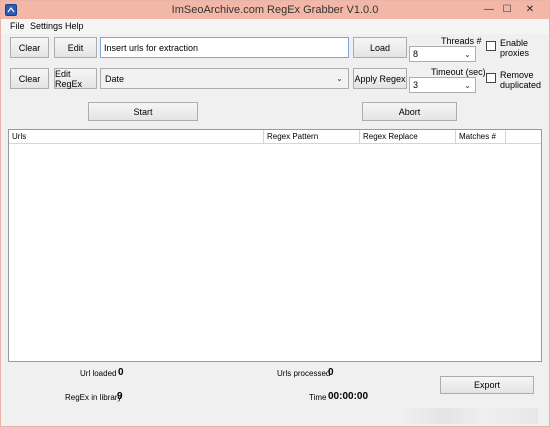 This screenshot has height=427, width=550. Describe the element at coordinates (514, 43) in the screenshot. I see `enable-proxies-label: Enable` at that location.